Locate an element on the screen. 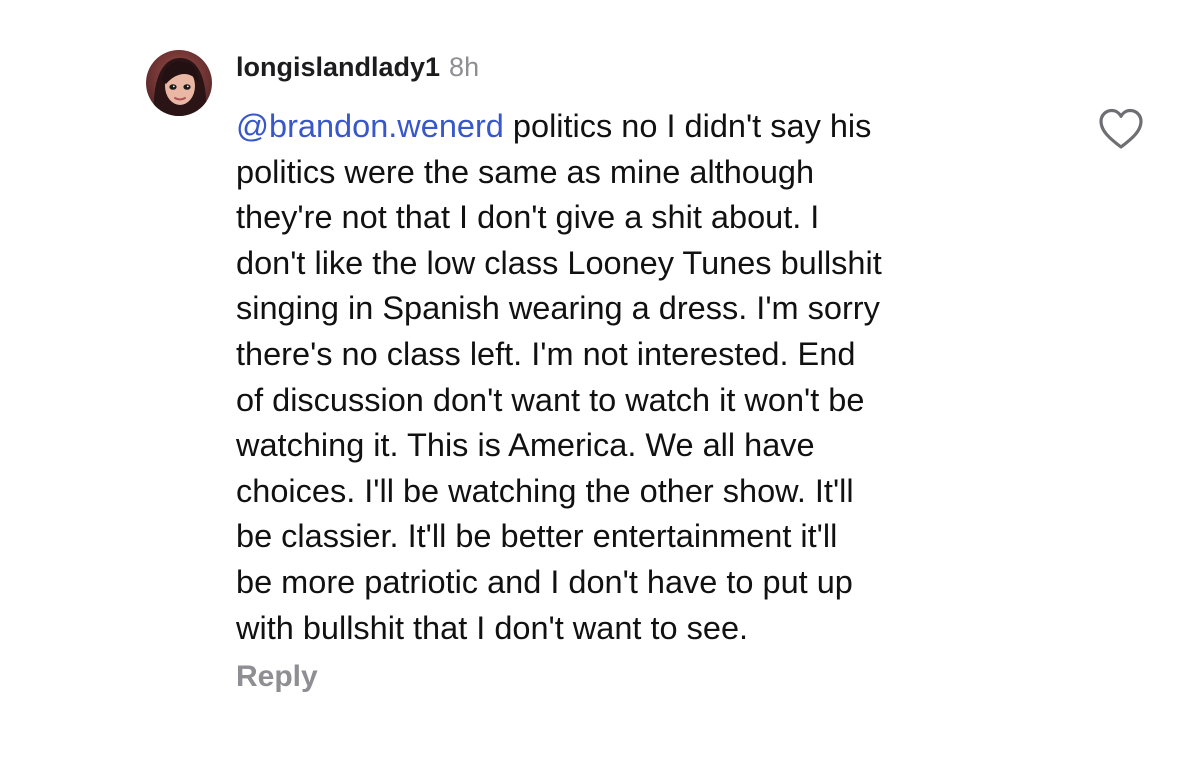  comment-line: with bullshit that I don't want to see. is located at coordinates (492, 627).